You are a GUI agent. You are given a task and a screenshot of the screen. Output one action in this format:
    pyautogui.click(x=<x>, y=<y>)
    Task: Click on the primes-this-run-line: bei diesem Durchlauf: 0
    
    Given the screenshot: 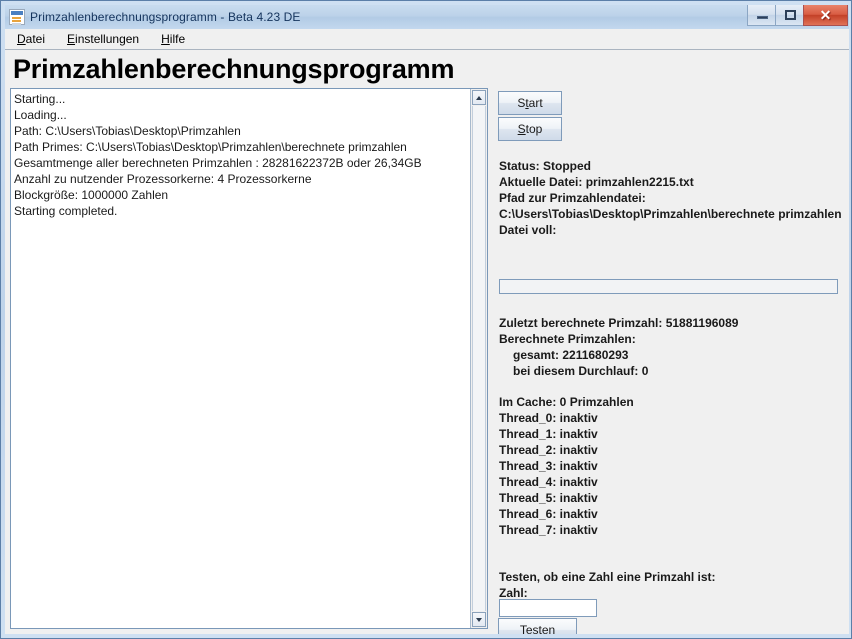 What is the action you would take?
    pyautogui.click(x=581, y=371)
    